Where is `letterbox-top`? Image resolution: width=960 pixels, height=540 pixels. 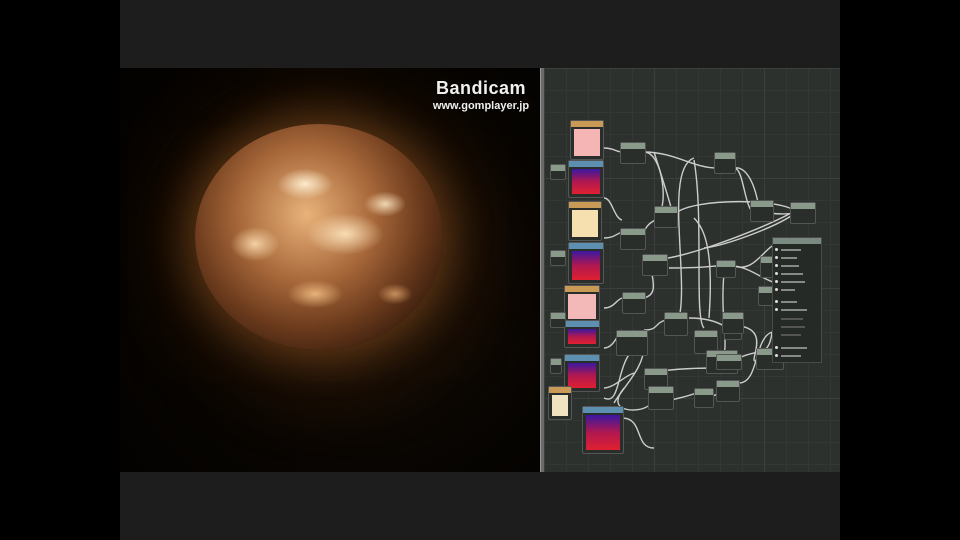
letterbox-top is located at coordinates (480, 34).